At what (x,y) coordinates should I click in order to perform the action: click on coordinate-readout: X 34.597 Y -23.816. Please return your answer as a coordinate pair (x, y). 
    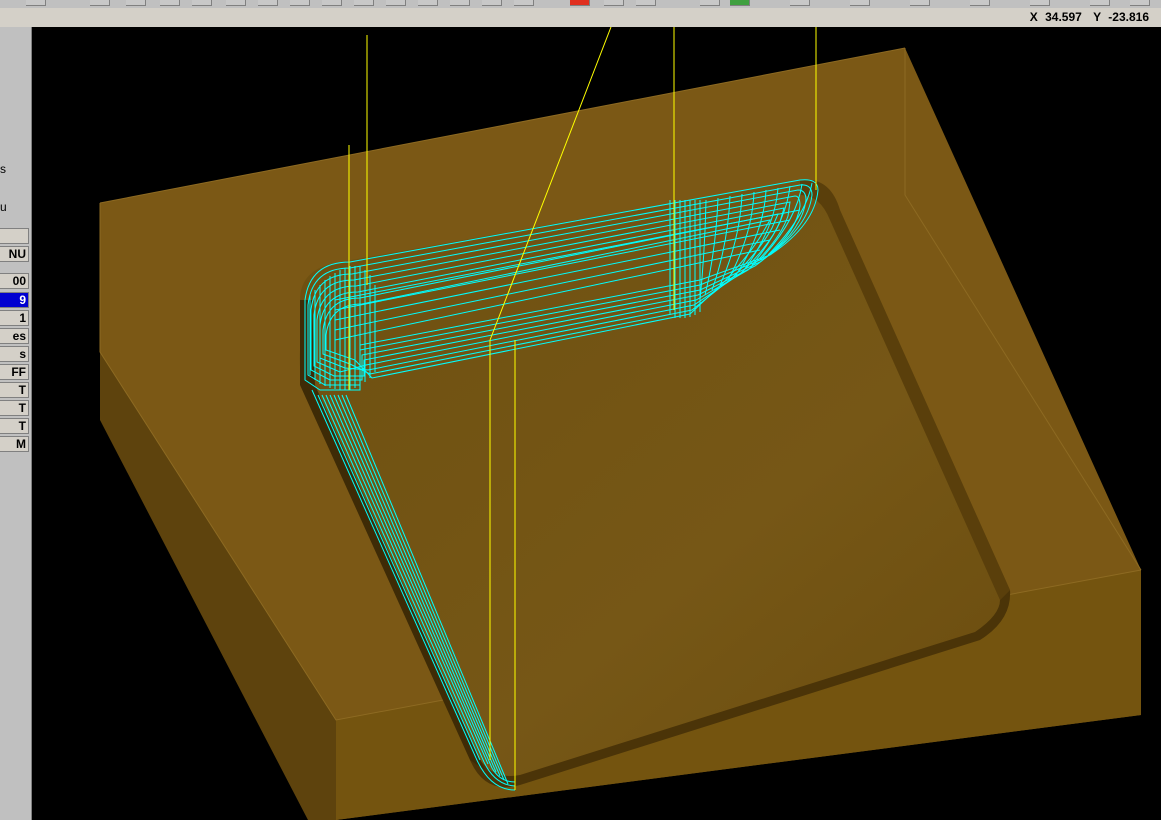
    Looking at the image, I should click on (1087, 17).